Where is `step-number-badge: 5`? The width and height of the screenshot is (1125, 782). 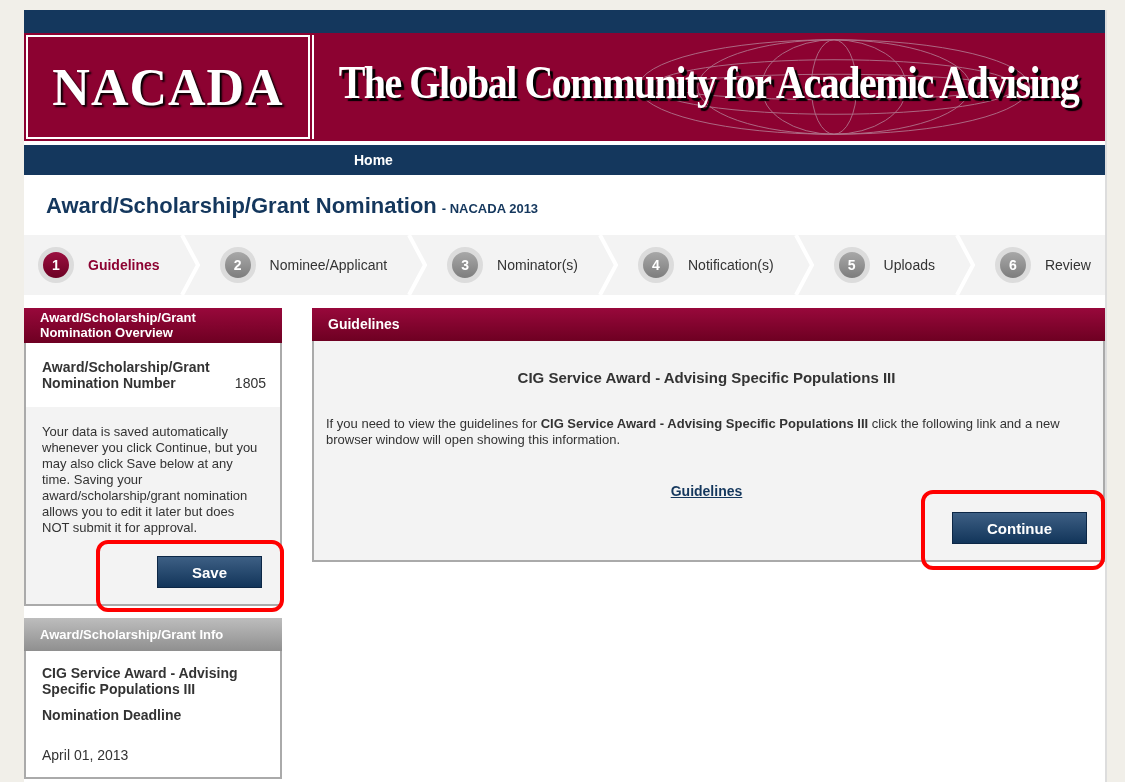
step-number-badge: 5 is located at coordinates (851, 265).